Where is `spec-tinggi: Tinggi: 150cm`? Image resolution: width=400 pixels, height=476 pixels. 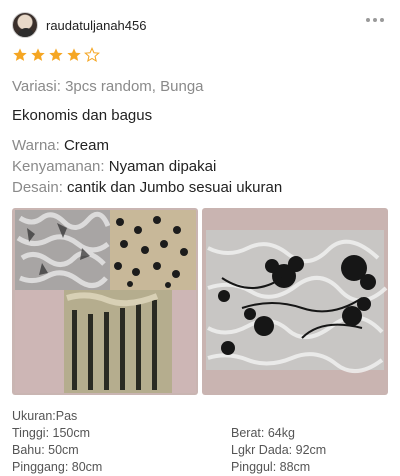
spec-tinggi: Tinggi: 150cm is located at coordinates (51, 433).